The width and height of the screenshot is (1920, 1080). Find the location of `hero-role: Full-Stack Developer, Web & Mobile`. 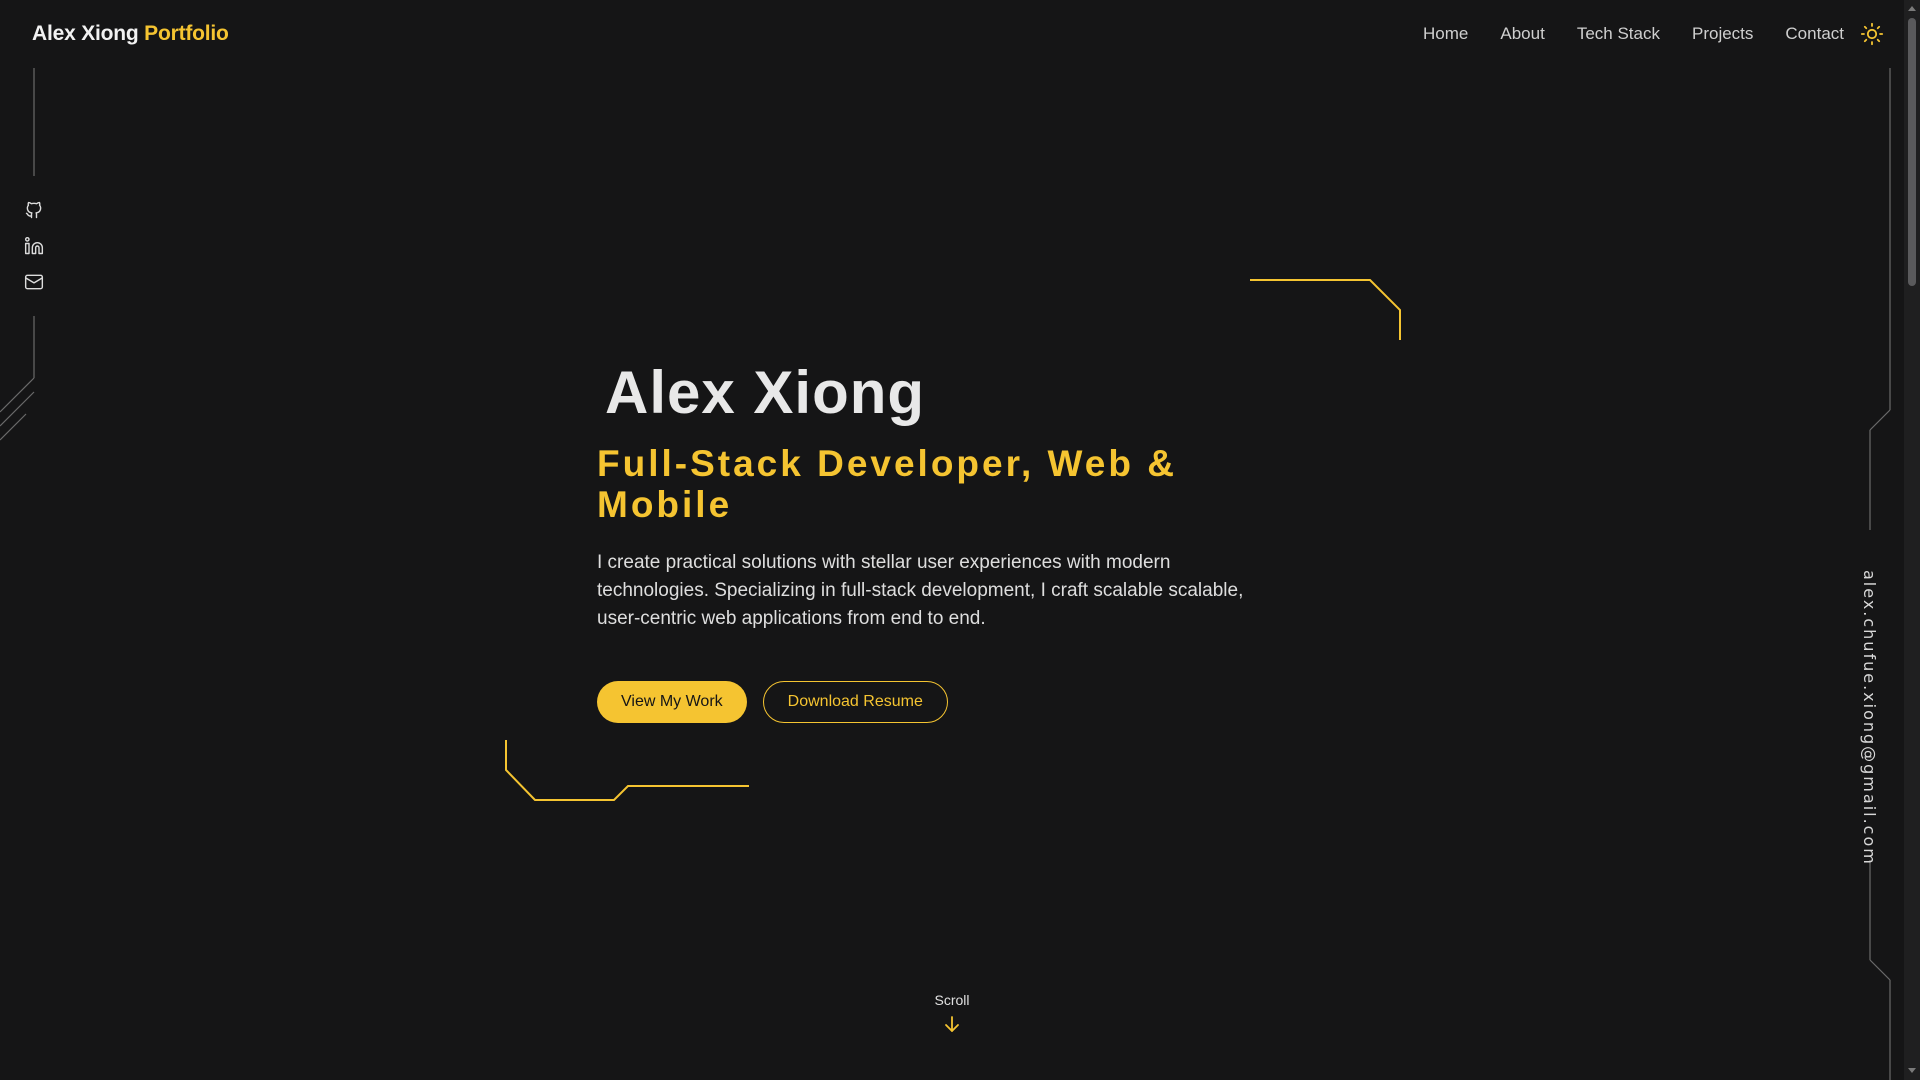

hero-role: Full-Stack Developer, Web & Mobile is located at coordinates (887, 484).